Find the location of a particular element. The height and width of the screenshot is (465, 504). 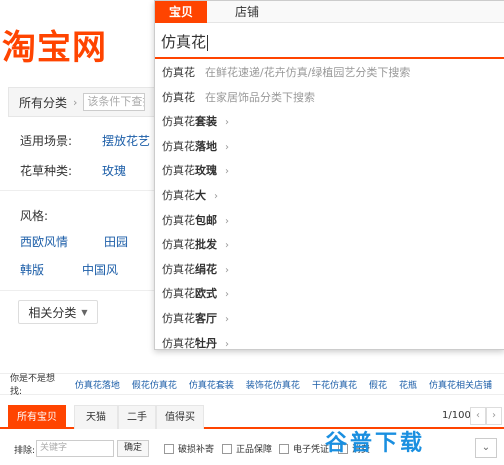

search-input: 仿真花 is located at coordinates (329, 42).